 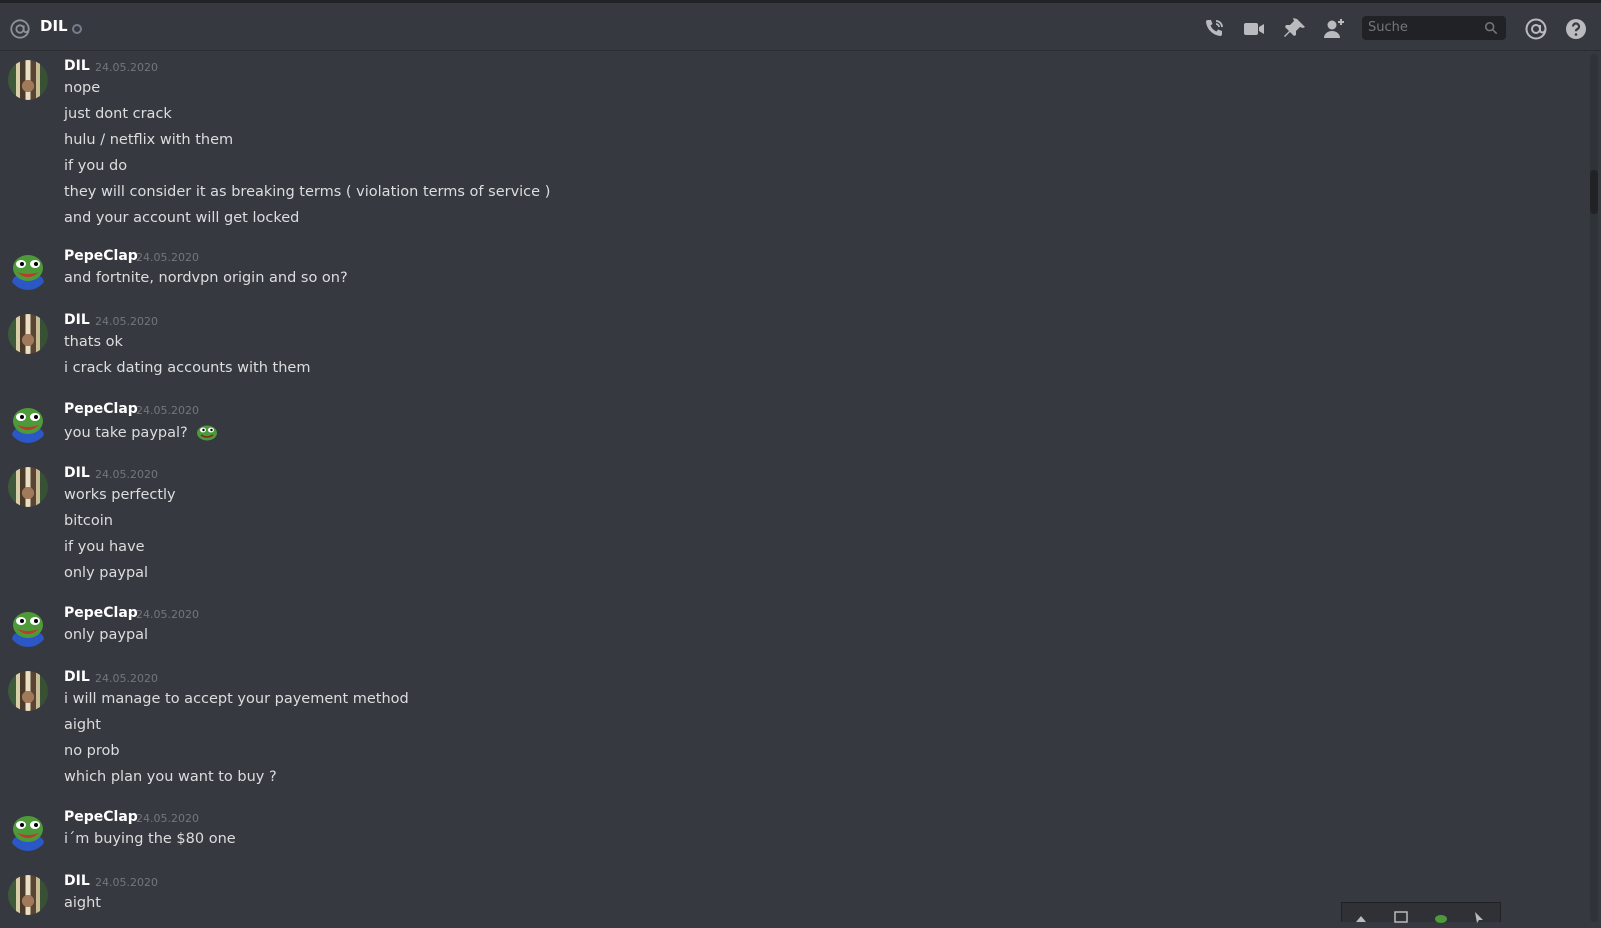 What do you see at coordinates (182, 218) in the screenshot?
I see `message-text: and your account will get locked` at bounding box center [182, 218].